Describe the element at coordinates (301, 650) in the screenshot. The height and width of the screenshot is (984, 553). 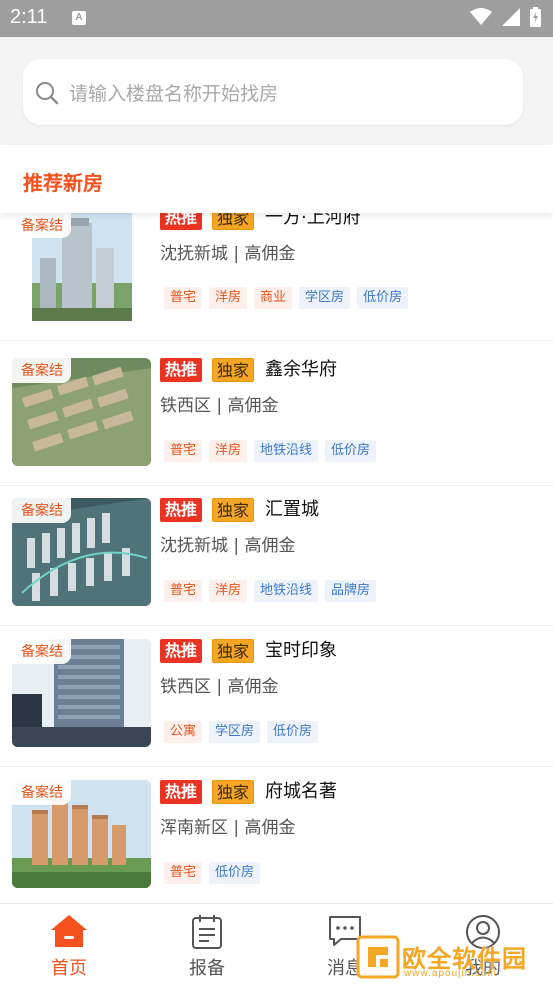
I see `listing-name: 宝时印象` at that location.